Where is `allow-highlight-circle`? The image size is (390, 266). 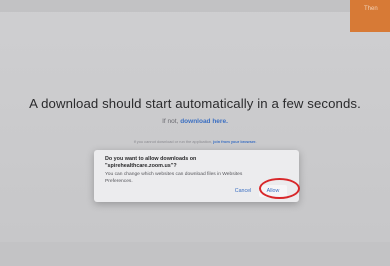
allow-highlight-circle is located at coordinates (279, 188).